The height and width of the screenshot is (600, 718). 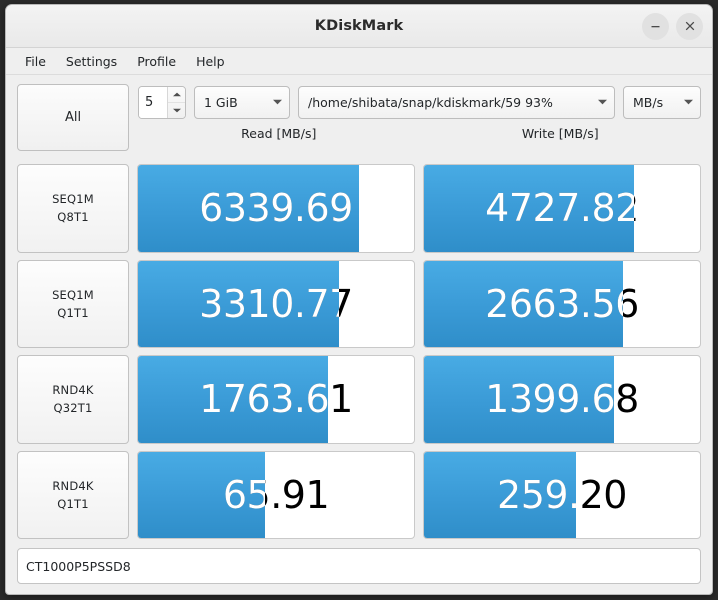 What do you see at coordinates (73, 303) in the screenshot?
I see `test-button-seq1m-q1t1: SEQ1M Q1T1` at bounding box center [73, 303].